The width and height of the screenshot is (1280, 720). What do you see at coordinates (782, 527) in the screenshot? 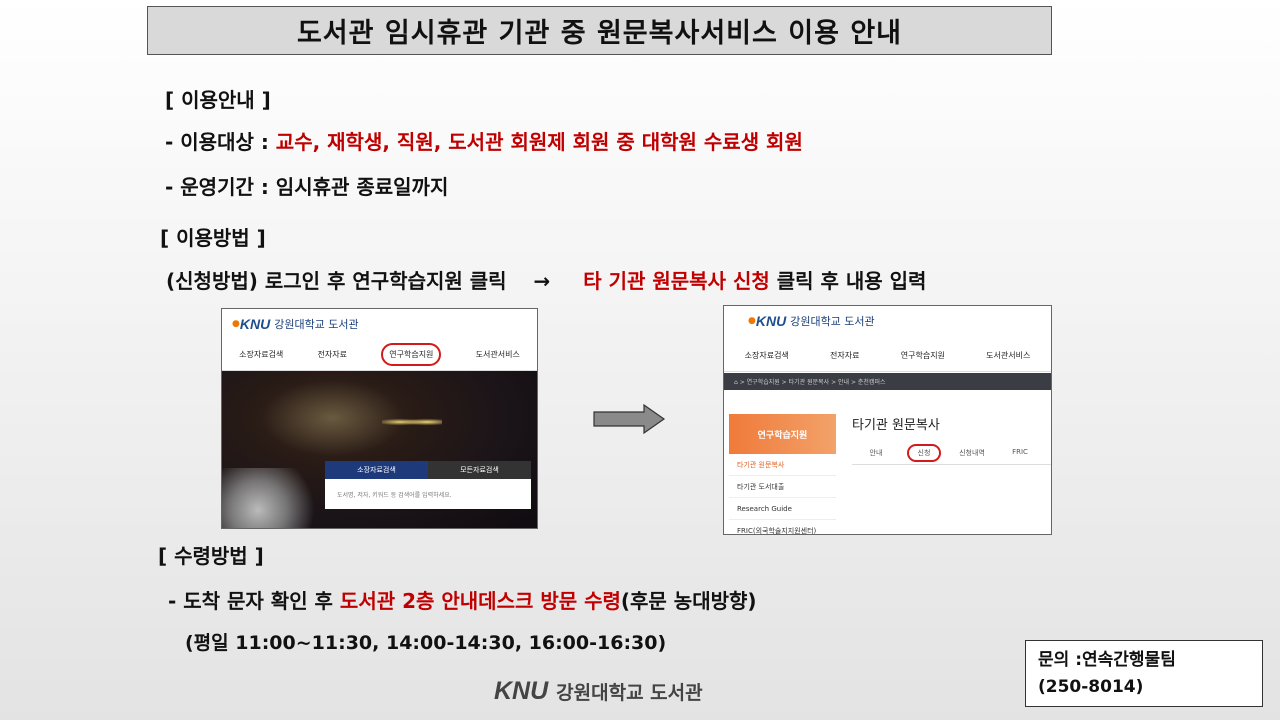
I see `sidebar-item-fric: FRIC(외국학술지지원센터)` at bounding box center [782, 527].